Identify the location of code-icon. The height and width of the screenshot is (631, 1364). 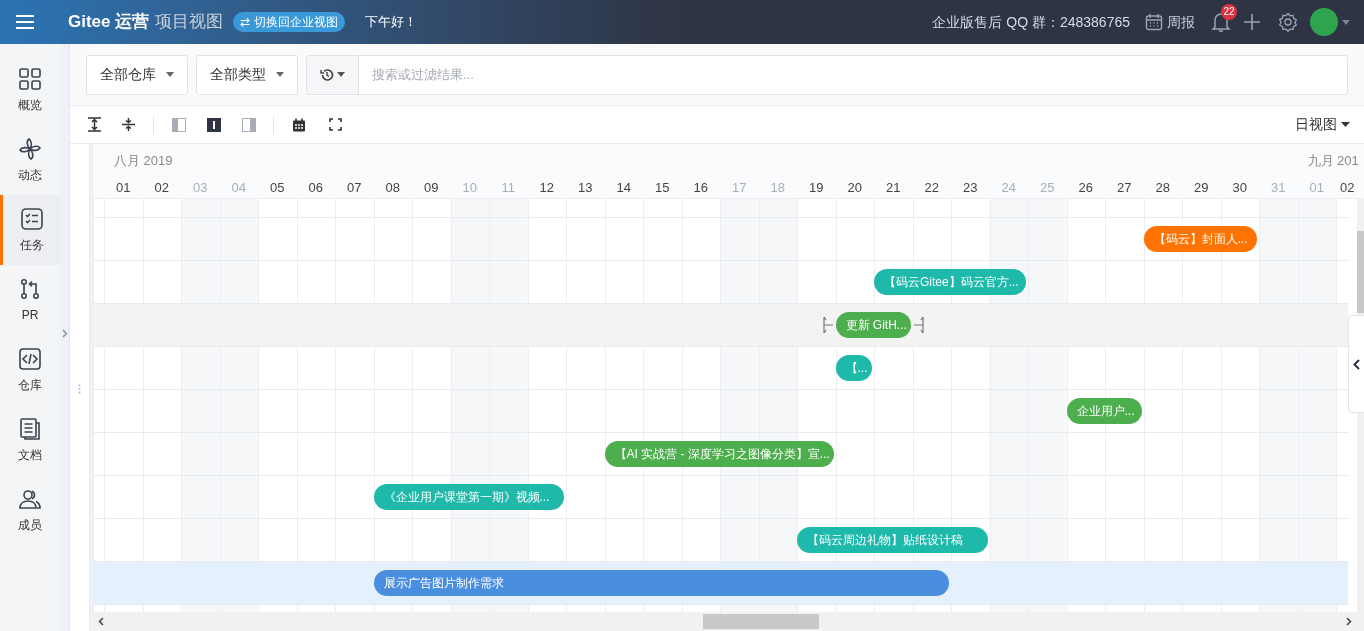
(30, 358).